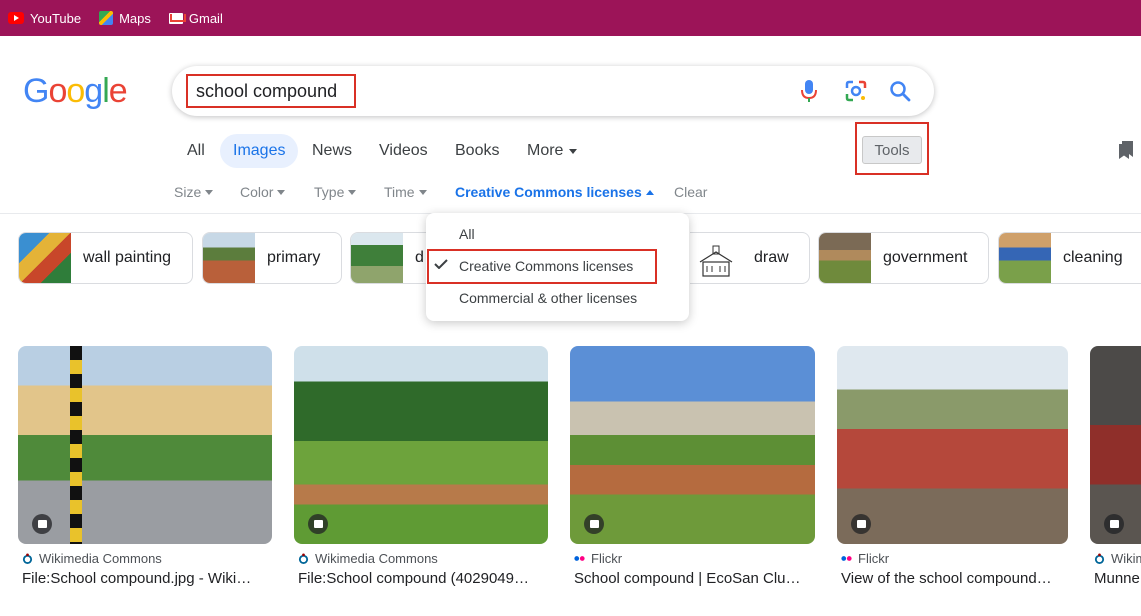  Describe the element at coordinates (16, 18) in the screenshot. I see `youtube-icon` at that location.